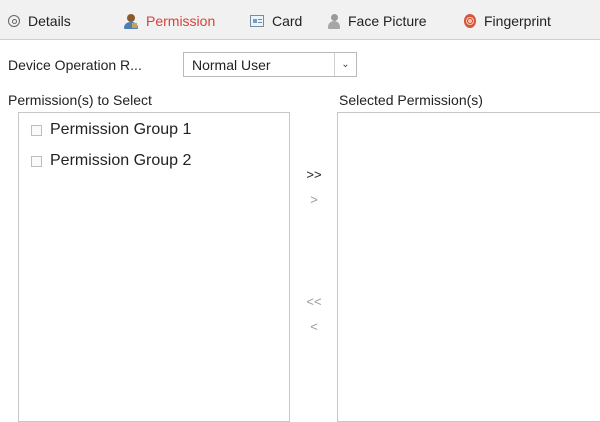 This screenshot has height=422, width=600. Describe the element at coordinates (49, 21) in the screenshot. I see `tab-details-label: Details` at that location.